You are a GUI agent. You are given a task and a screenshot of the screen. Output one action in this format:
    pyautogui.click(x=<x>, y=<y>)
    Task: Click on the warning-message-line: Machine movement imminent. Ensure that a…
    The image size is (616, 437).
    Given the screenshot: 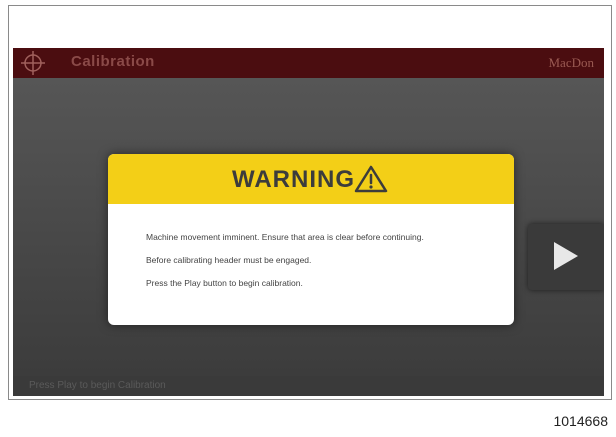 What is the action you would take?
    pyautogui.click(x=285, y=237)
    